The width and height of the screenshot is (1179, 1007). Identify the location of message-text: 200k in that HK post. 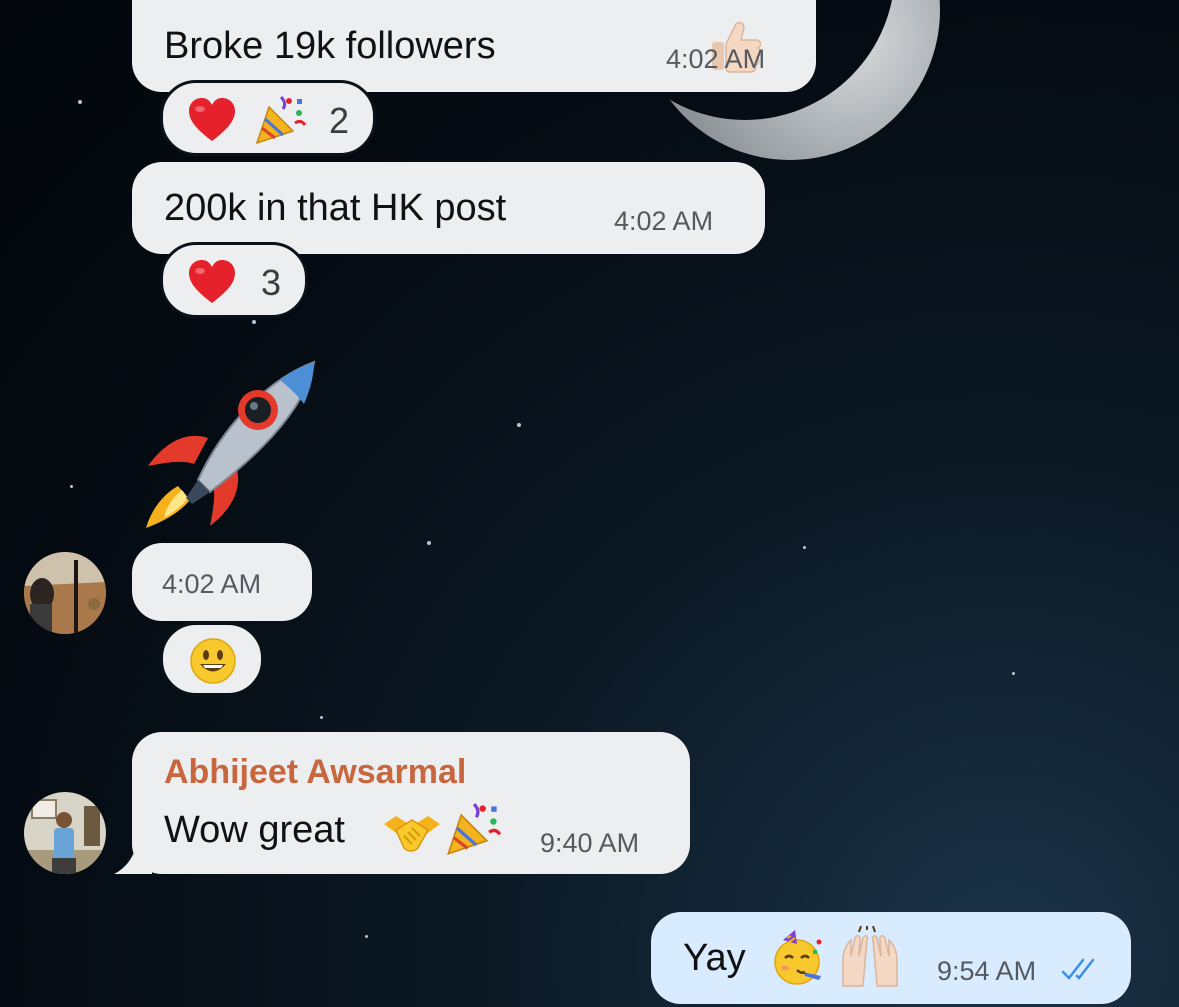
(335, 208).